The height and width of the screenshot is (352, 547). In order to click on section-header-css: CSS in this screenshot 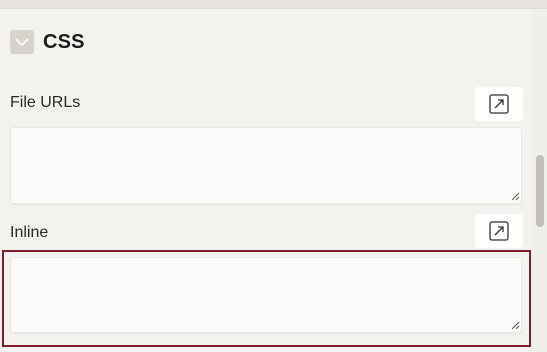, I will do `click(47, 42)`.